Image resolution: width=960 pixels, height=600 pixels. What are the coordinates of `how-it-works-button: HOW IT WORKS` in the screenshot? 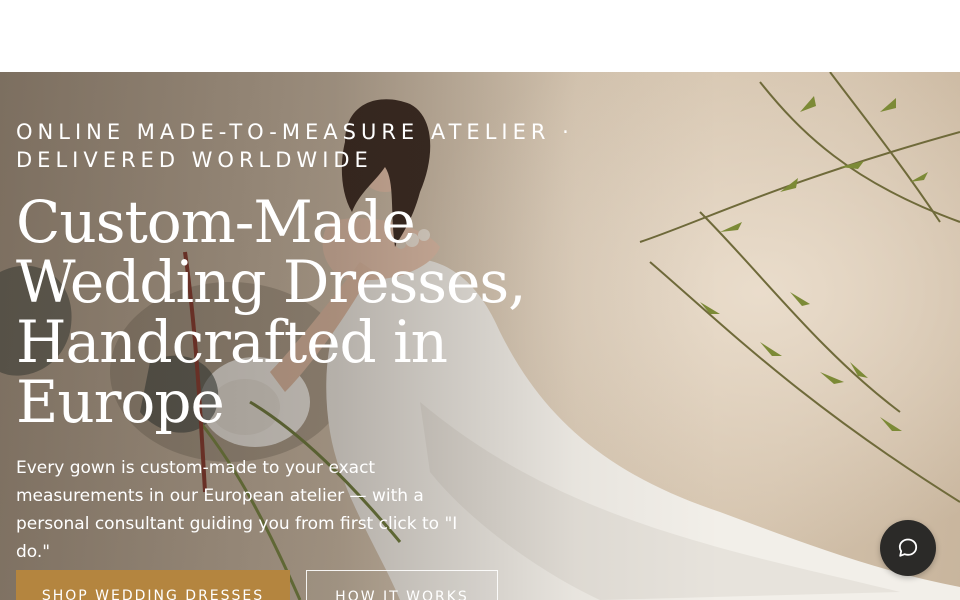 It's located at (402, 585).